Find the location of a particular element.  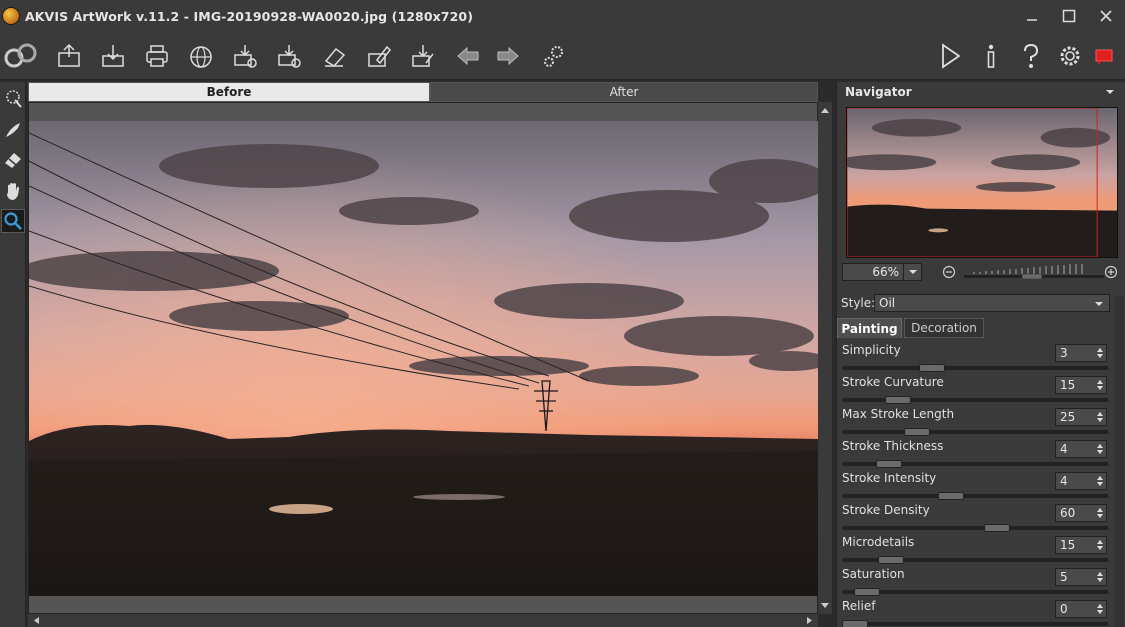

param-spinbox: 25 is located at coordinates (1081, 417).